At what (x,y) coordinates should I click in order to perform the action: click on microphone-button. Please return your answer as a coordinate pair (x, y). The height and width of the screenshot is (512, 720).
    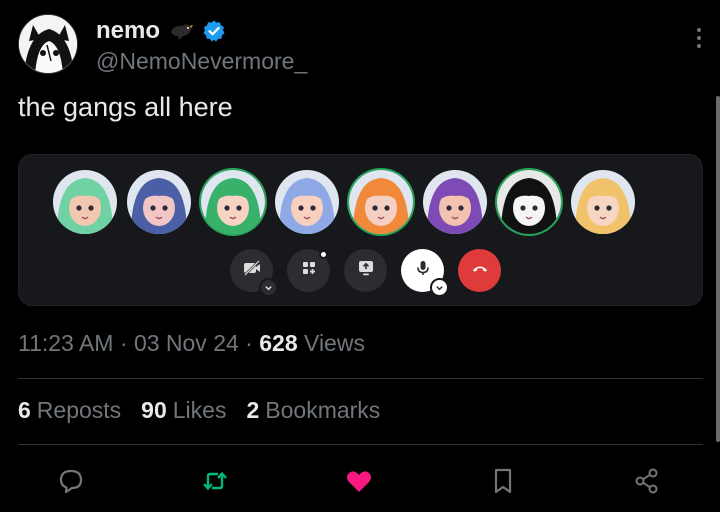
    Looking at the image, I should click on (425, 273).